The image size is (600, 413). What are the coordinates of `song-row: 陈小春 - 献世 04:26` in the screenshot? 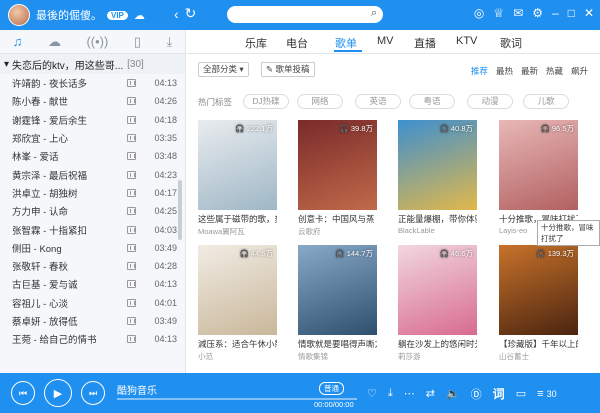 It's located at (92, 101).